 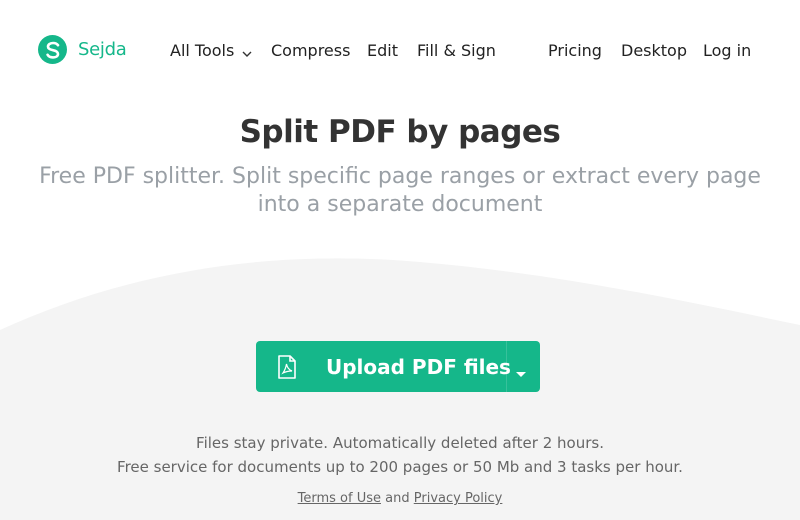 I want to click on nav-login: Log in, so click(x=727, y=51).